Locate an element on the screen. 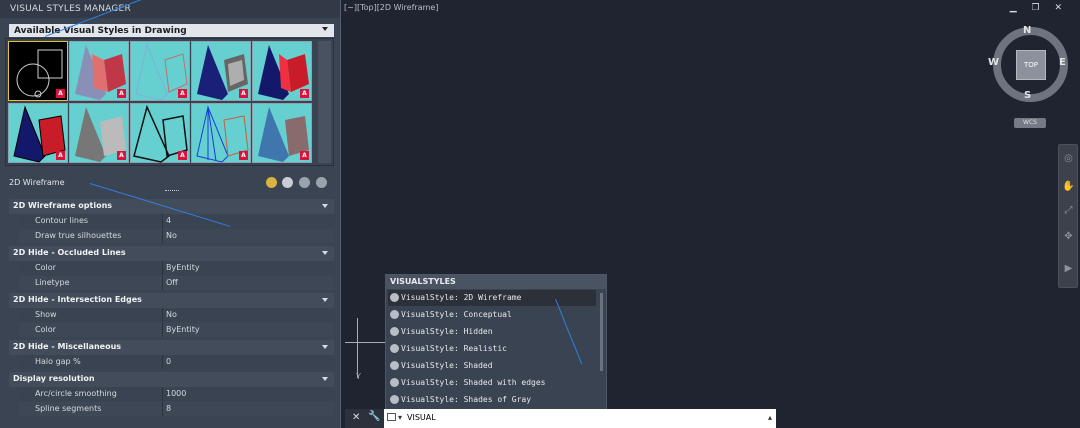  style-swatch-sketchy: A is located at coordinates (160, 133).